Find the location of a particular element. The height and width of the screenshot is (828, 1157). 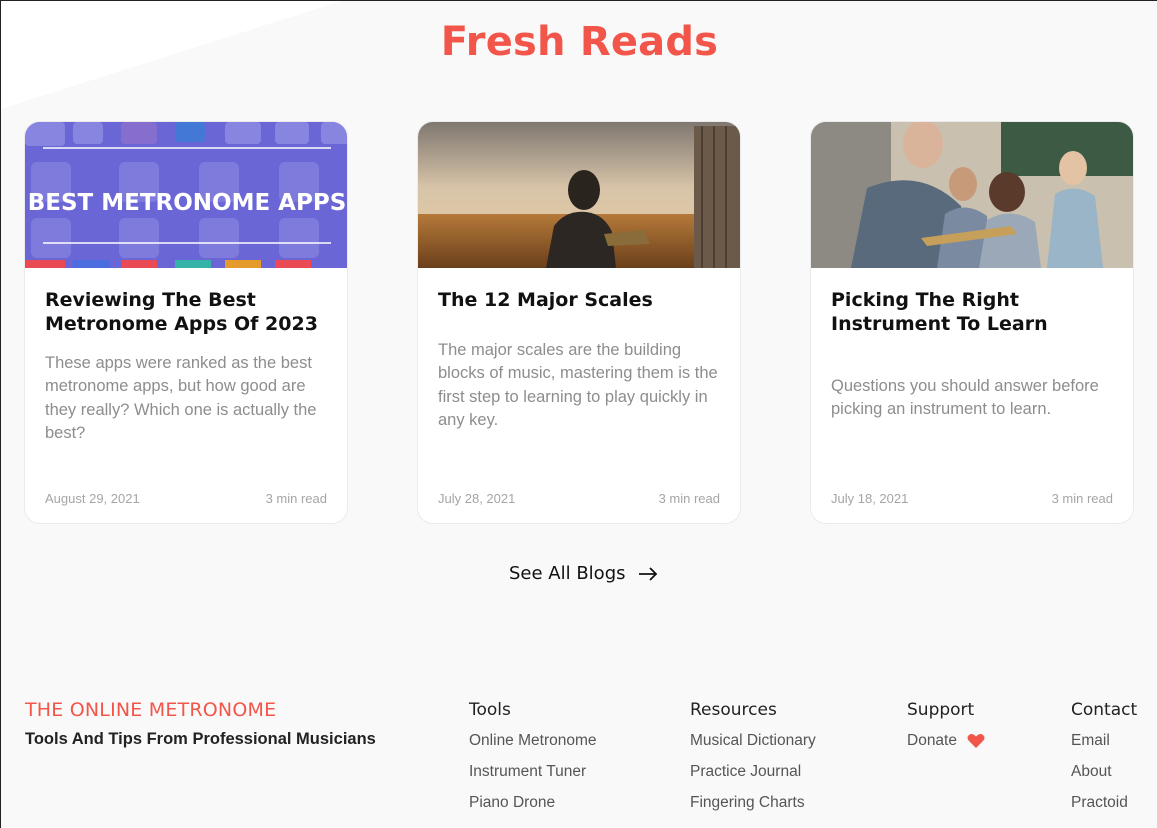

footer-column-support: Support Donate is located at coordinates (946, 731).